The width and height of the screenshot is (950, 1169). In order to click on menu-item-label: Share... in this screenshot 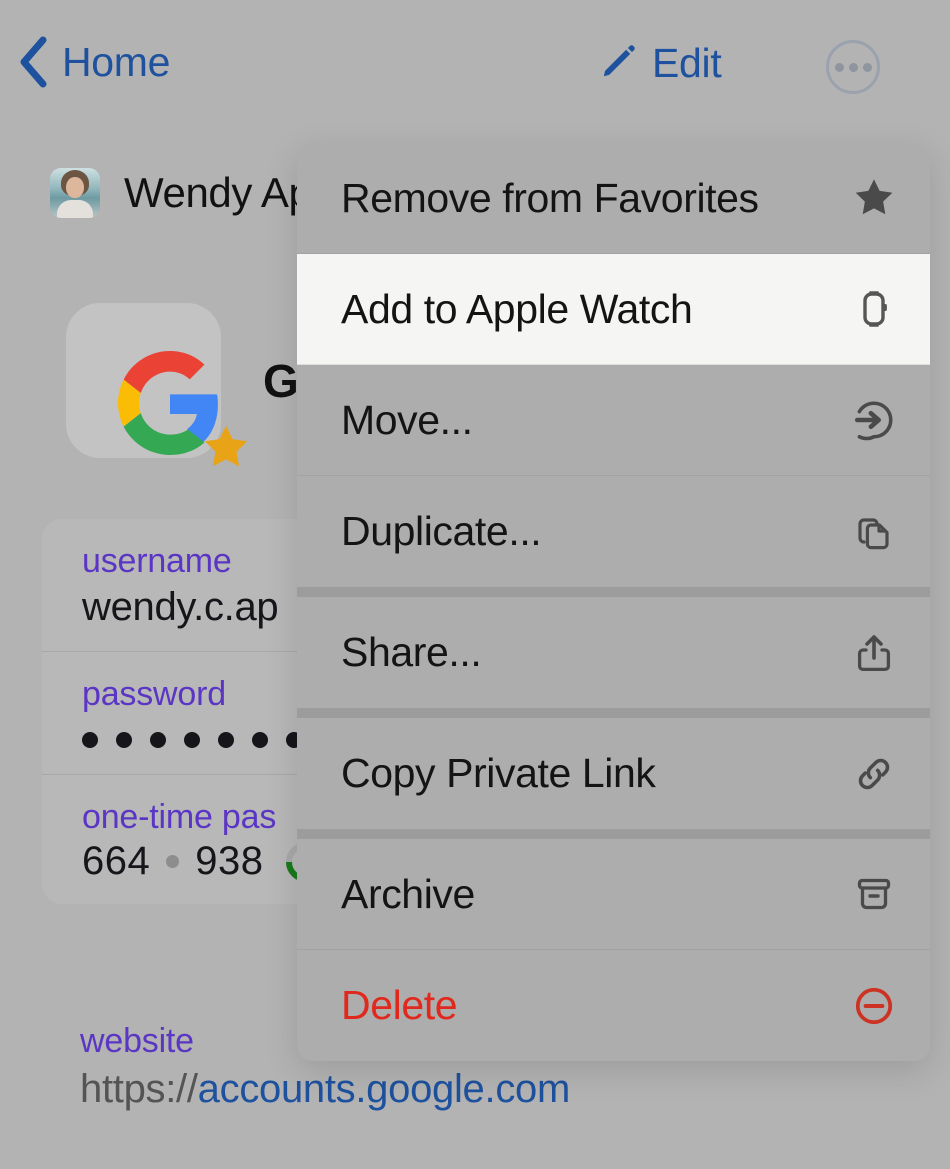, I will do `click(411, 652)`.